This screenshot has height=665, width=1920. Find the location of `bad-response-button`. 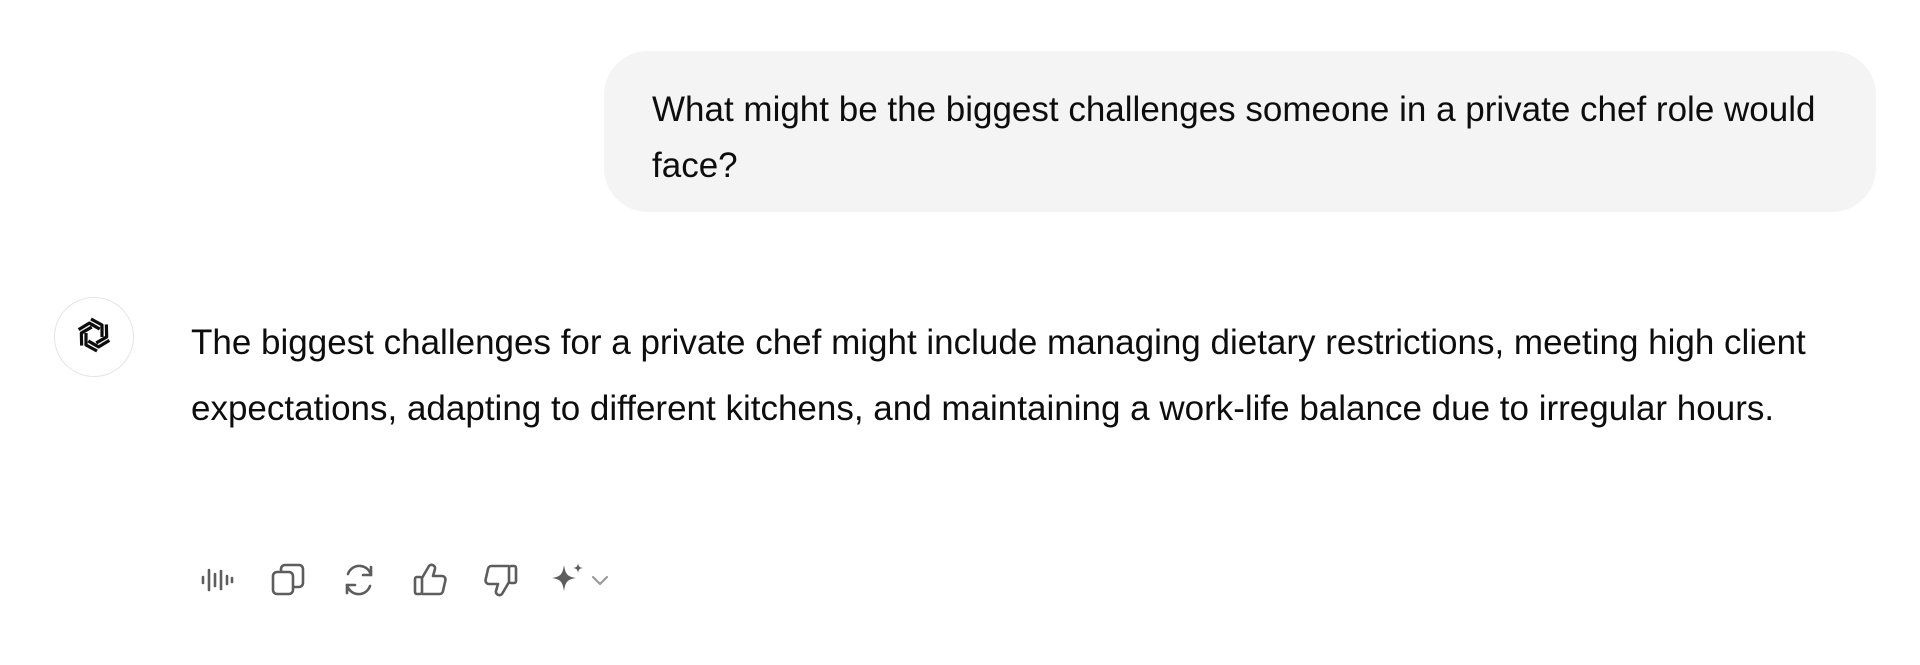

bad-response-button is located at coordinates (501, 580).